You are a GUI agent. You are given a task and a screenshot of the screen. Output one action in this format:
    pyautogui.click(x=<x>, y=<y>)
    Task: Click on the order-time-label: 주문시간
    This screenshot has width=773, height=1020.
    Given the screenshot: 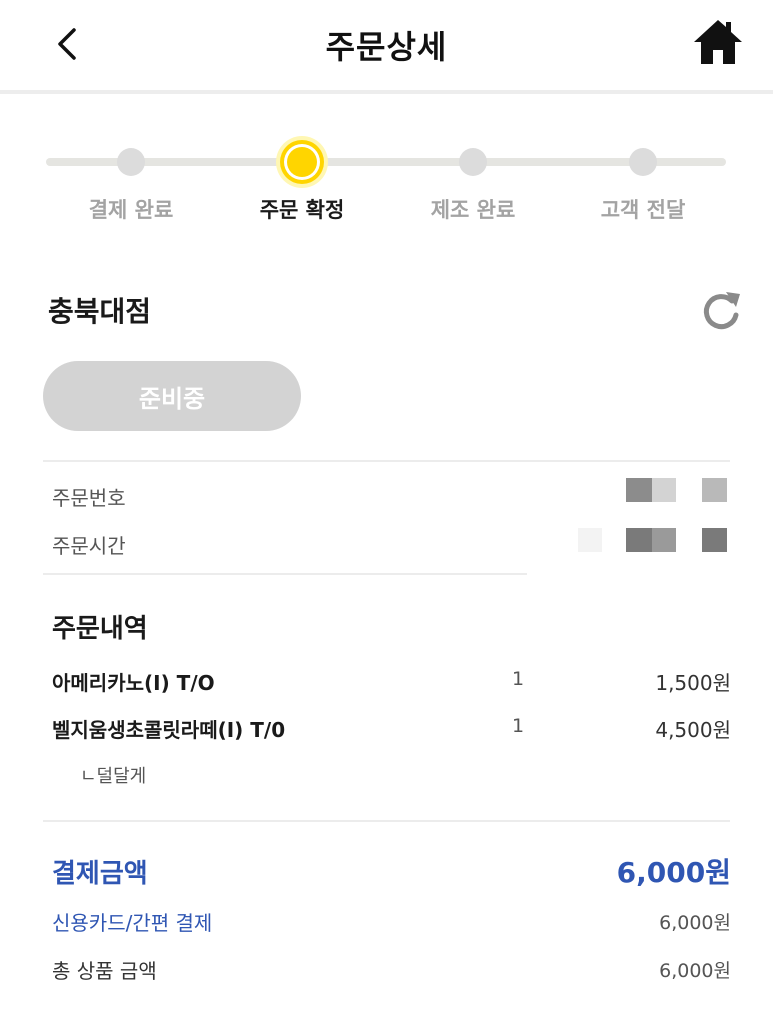 What is the action you would take?
    pyautogui.click(x=89, y=546)
    